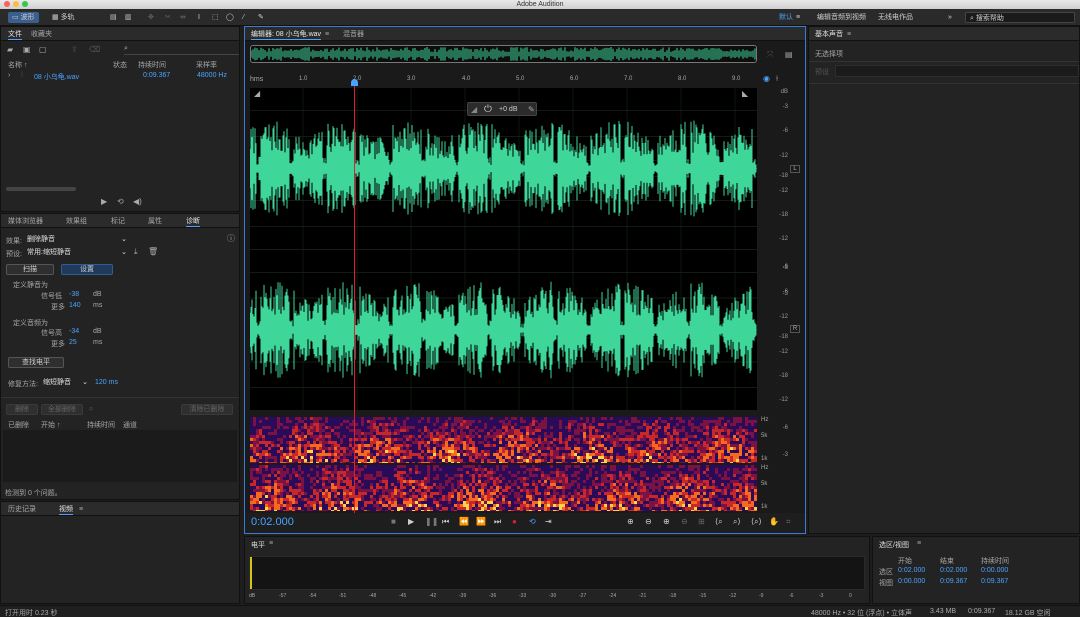  Describe the element at coordinates (91, 409) in the screenshot. I see `zoom-icon: ⌕` at that location.